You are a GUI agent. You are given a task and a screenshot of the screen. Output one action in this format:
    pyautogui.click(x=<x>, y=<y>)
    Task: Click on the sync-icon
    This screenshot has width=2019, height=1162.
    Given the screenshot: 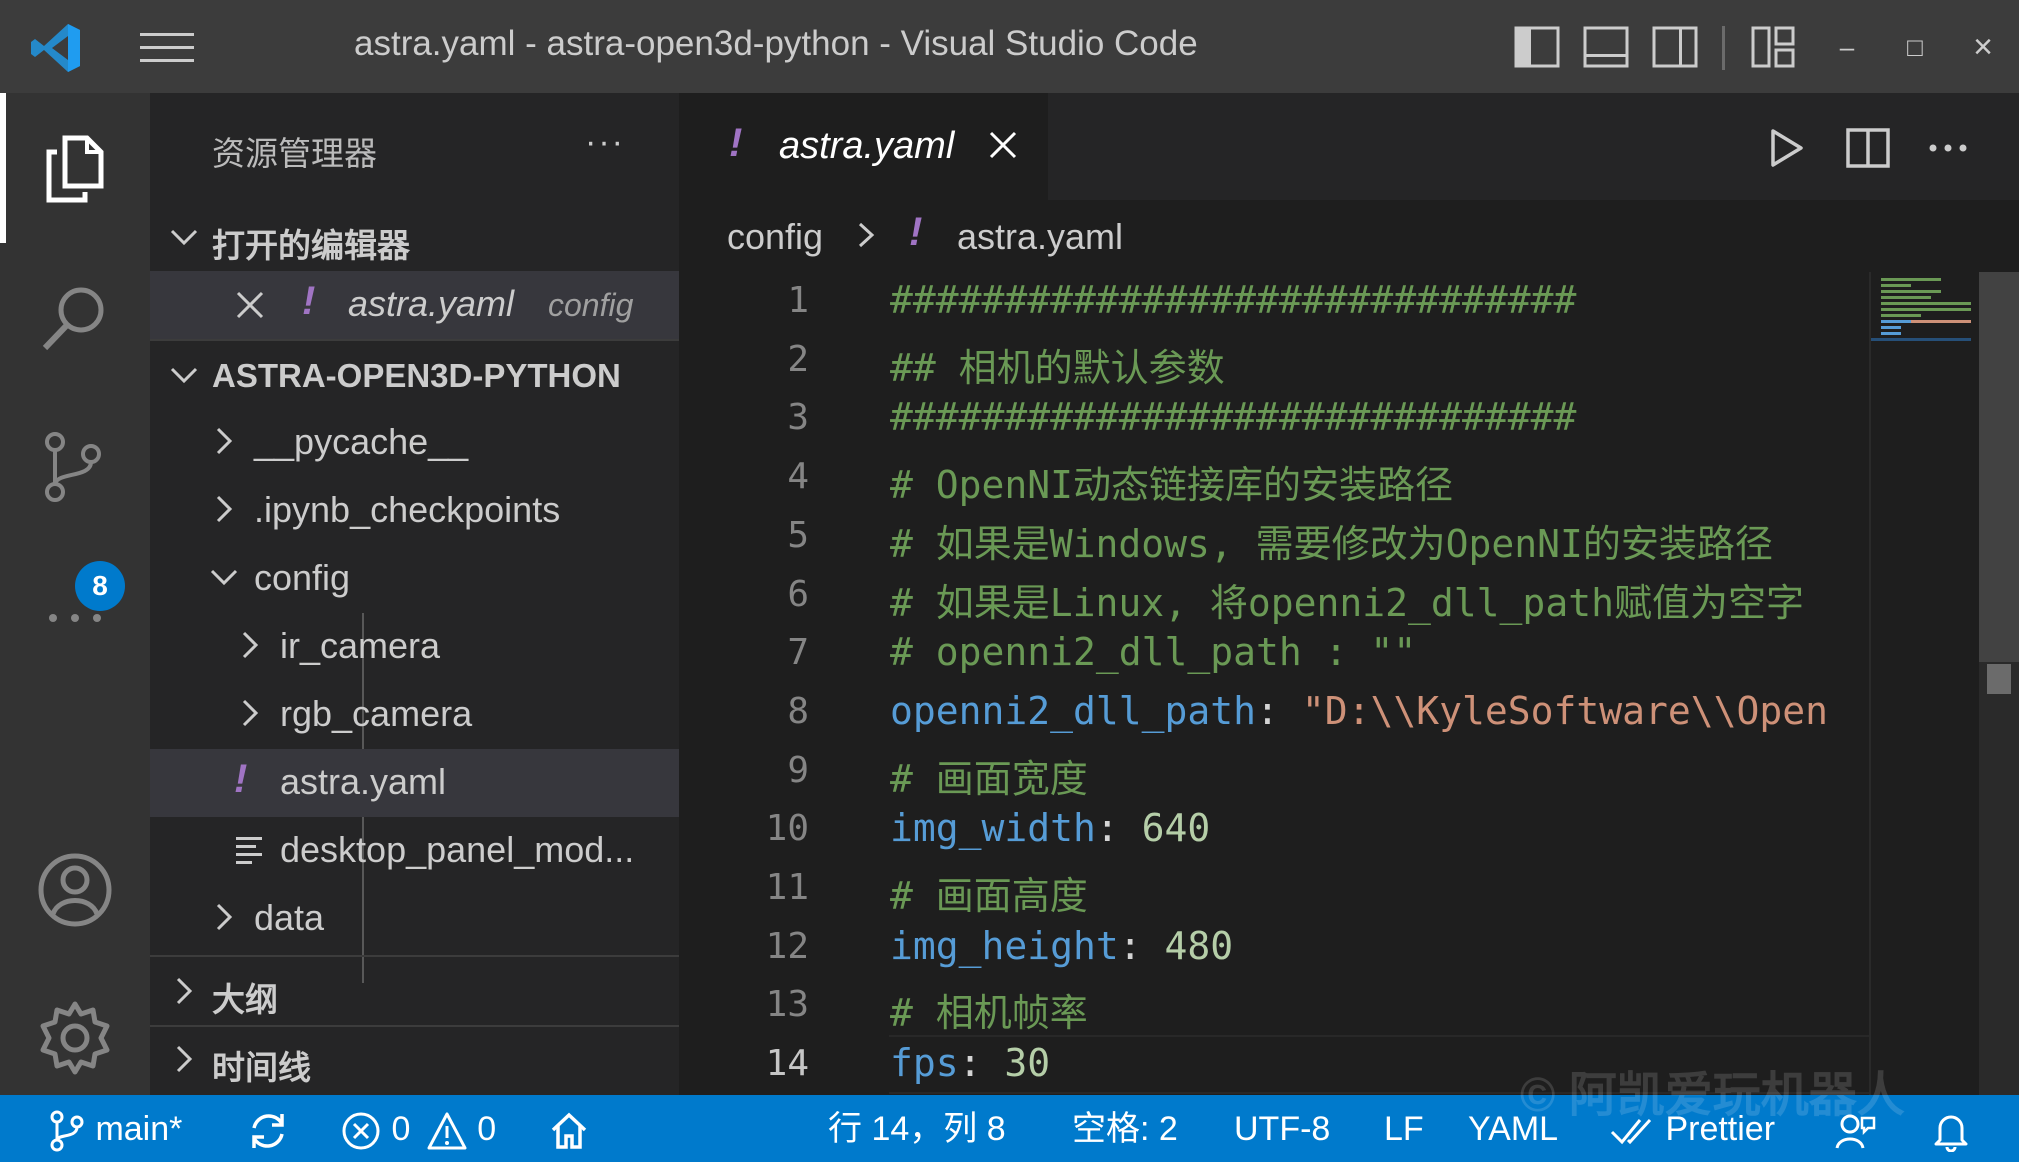 What is the action you would take?
    pyautogui.click(x=268, y=1131)
    